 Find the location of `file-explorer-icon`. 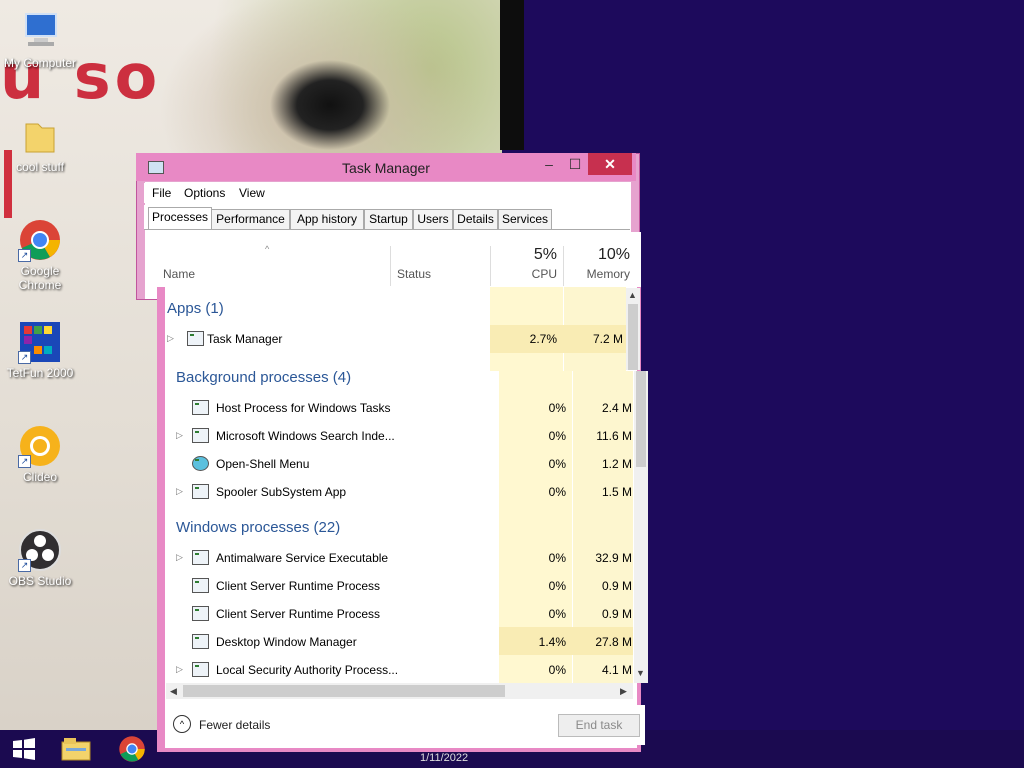

file-explorer-icon is located at coordinates (76, 749).